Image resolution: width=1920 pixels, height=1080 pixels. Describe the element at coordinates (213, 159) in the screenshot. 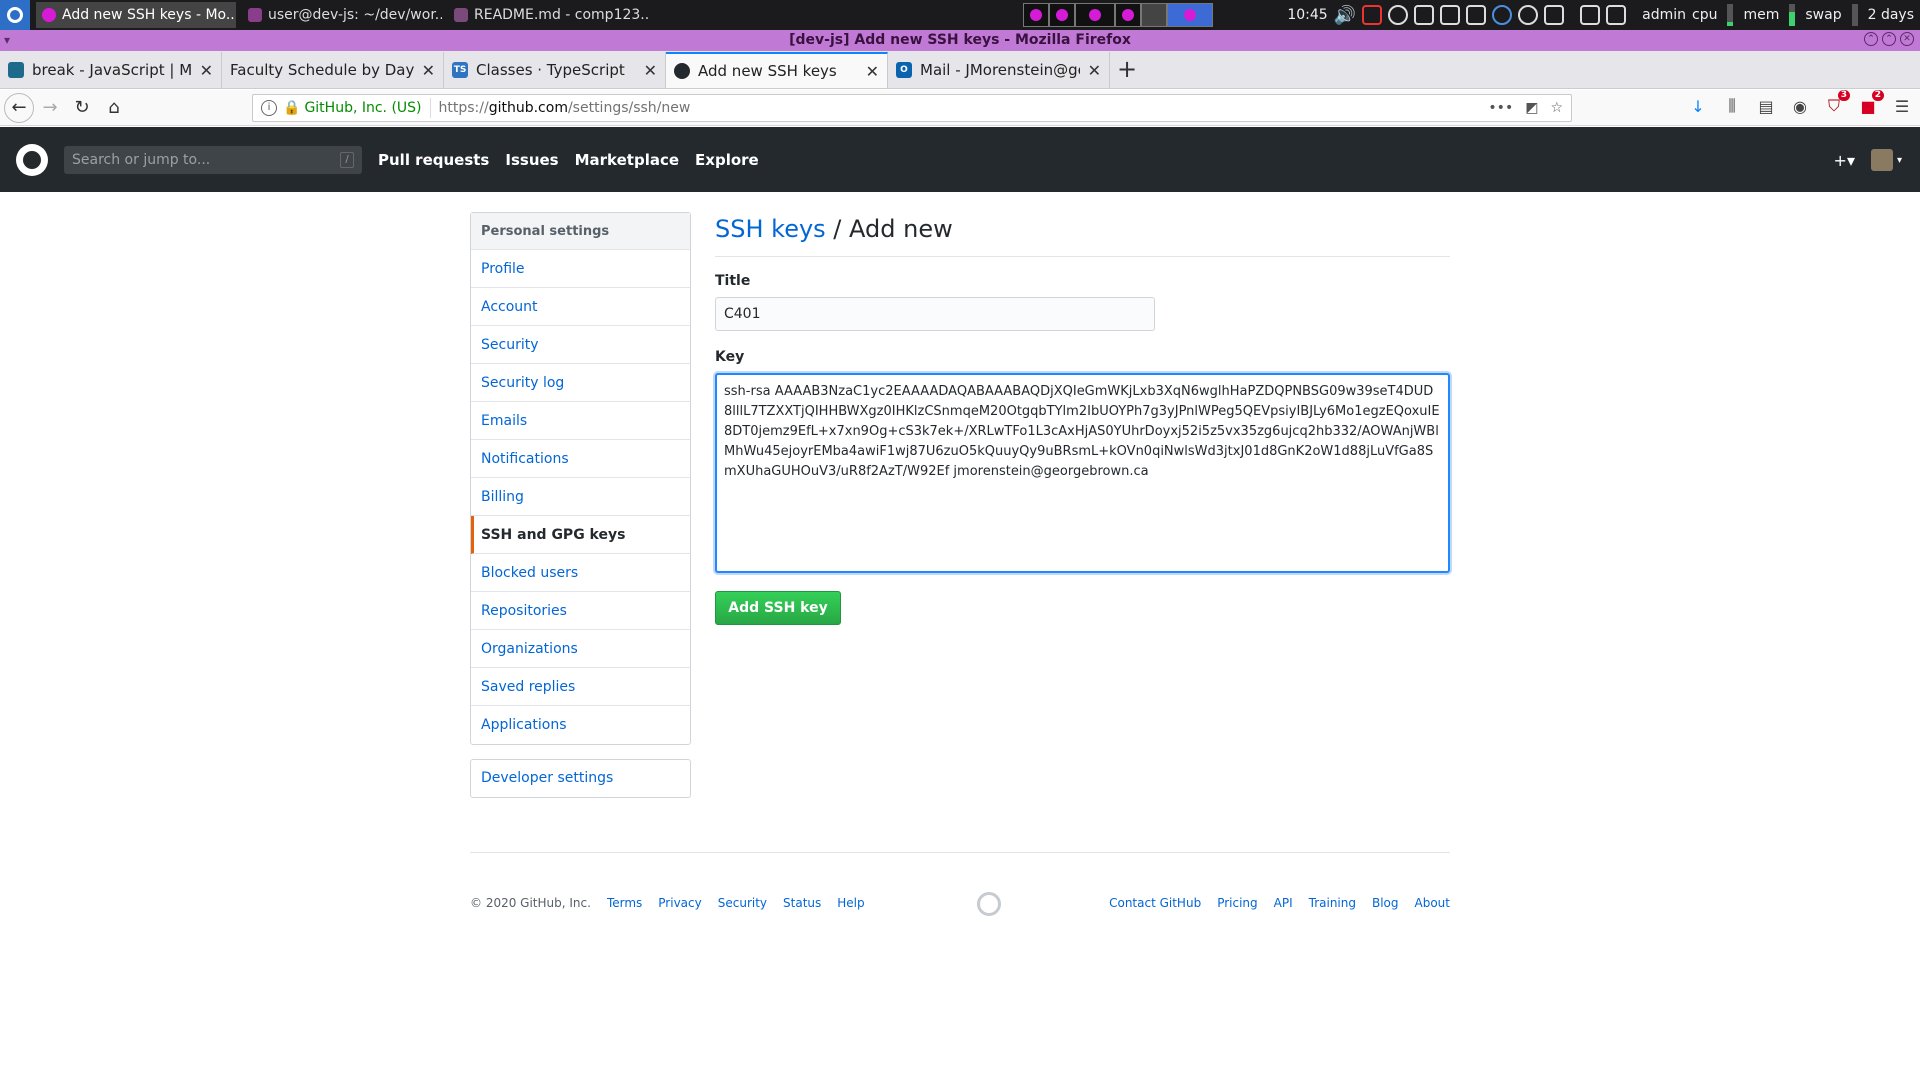

I see `search-input: Search or jump to... /` at that location.